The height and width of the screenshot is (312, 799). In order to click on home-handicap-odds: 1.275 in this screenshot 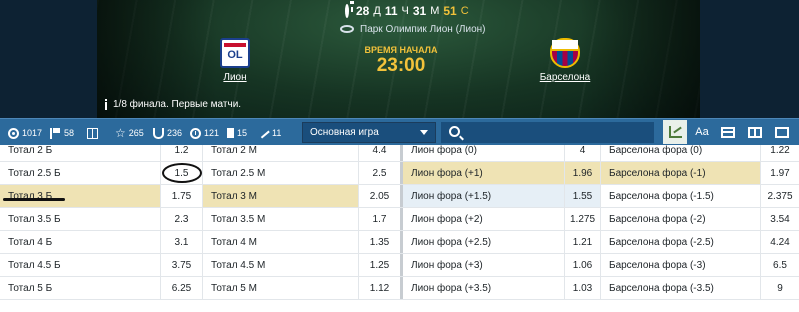, I will do `click(582, 219)`.